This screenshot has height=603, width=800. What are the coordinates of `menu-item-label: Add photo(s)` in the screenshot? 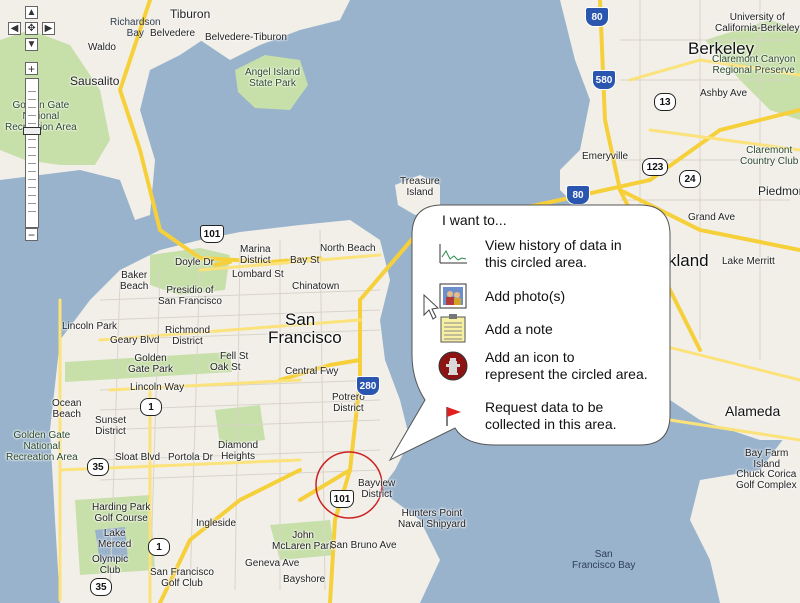 It's located at (525, 295).